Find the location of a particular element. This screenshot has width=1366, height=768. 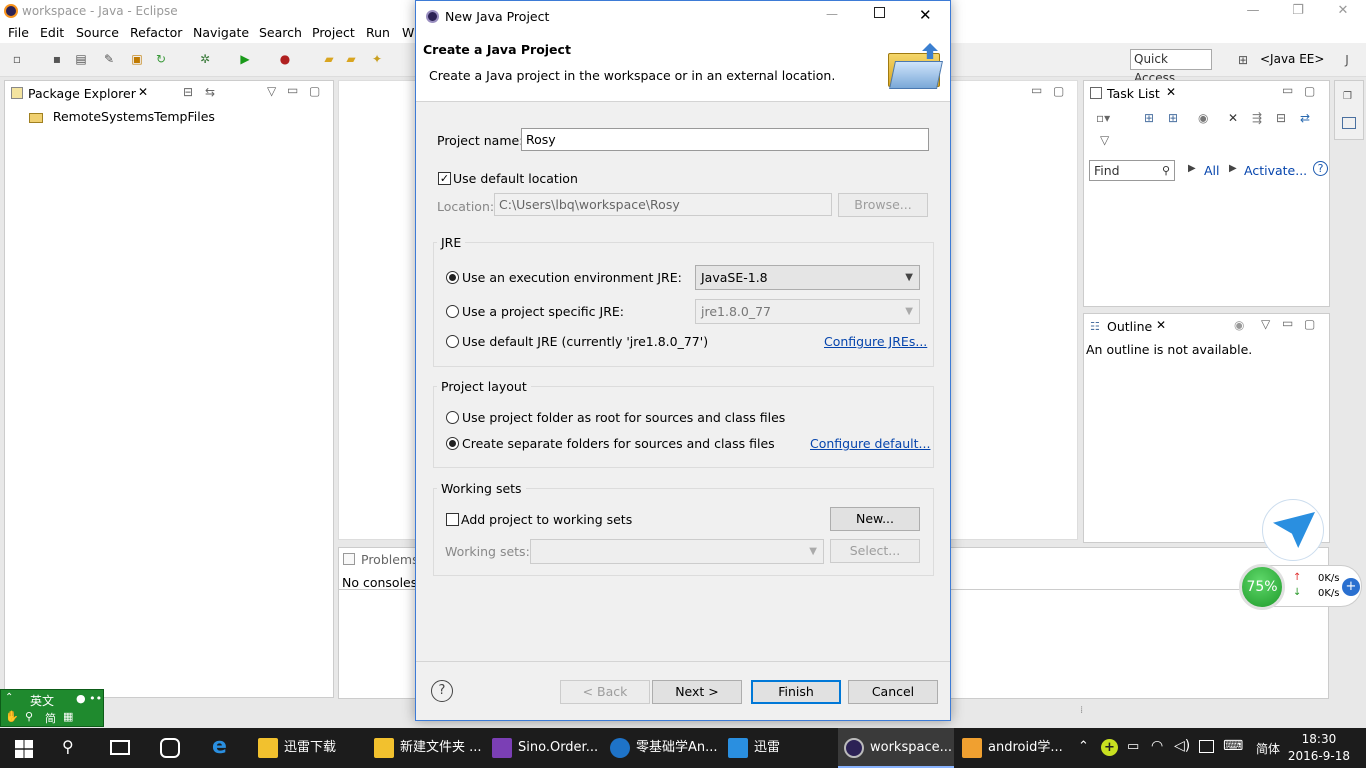

drag-handle-icon: ⁞ is located at coordinates (1081, 710).